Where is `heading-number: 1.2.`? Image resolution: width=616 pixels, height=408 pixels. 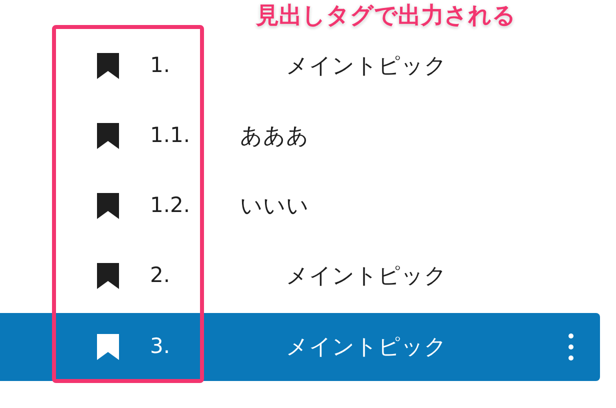 heading-number: 1.2. is located at coordinates (171, 206).